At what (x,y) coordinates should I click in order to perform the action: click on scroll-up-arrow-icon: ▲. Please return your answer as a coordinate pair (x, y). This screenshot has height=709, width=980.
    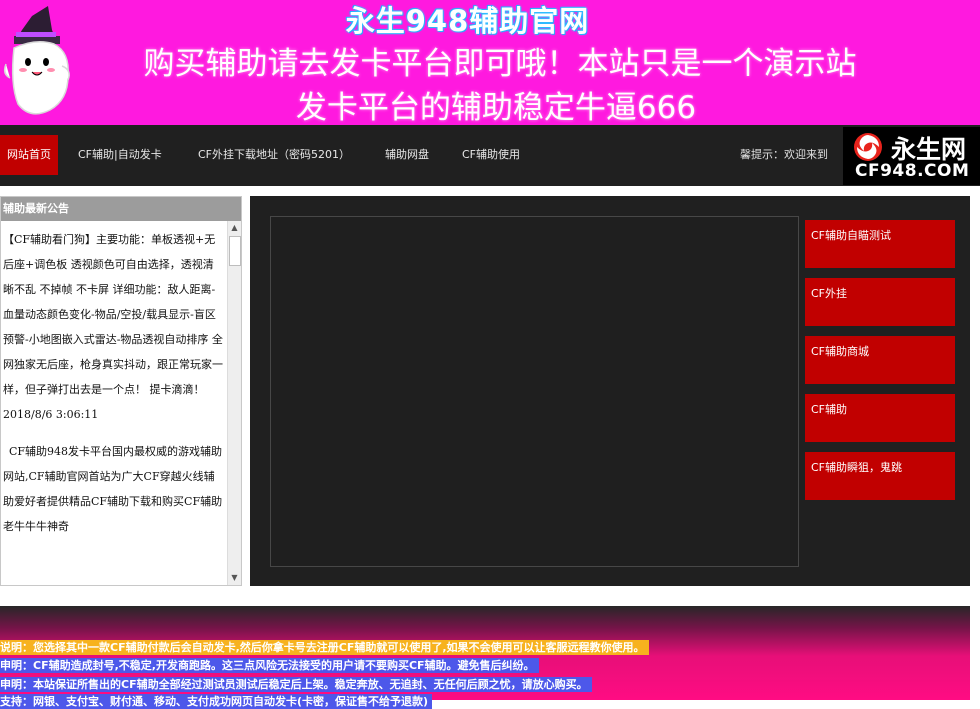
    Looking at the image, I should click on (234, 228).